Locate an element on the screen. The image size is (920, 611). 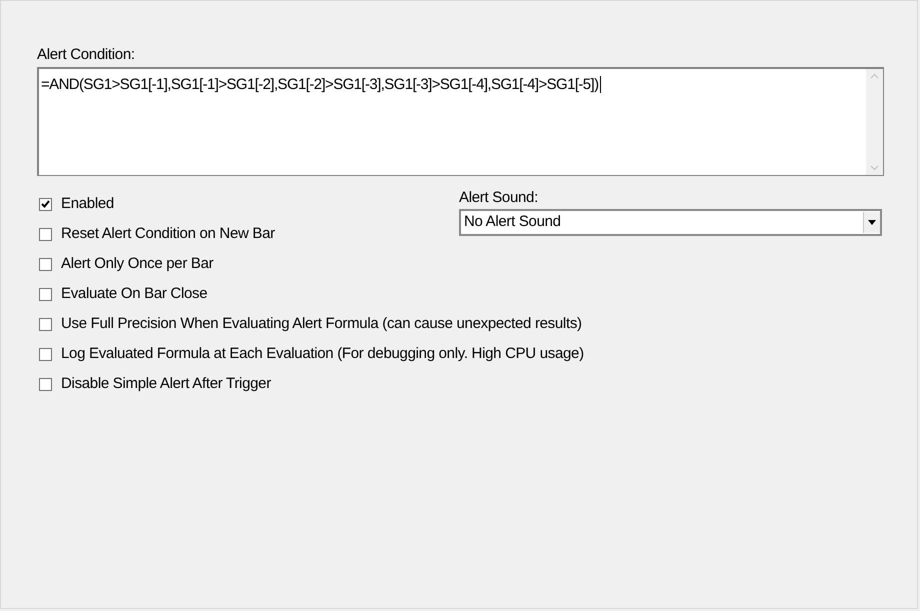
formula-text: =AND(SG1>SG1[-1],SG1[-1]>SG1[-2],SG1[-2]>SG1[-3],SG1[-3]>SG1[-4],SG1[-4]>SG1[-5]) is located at coordinates (320, 84).